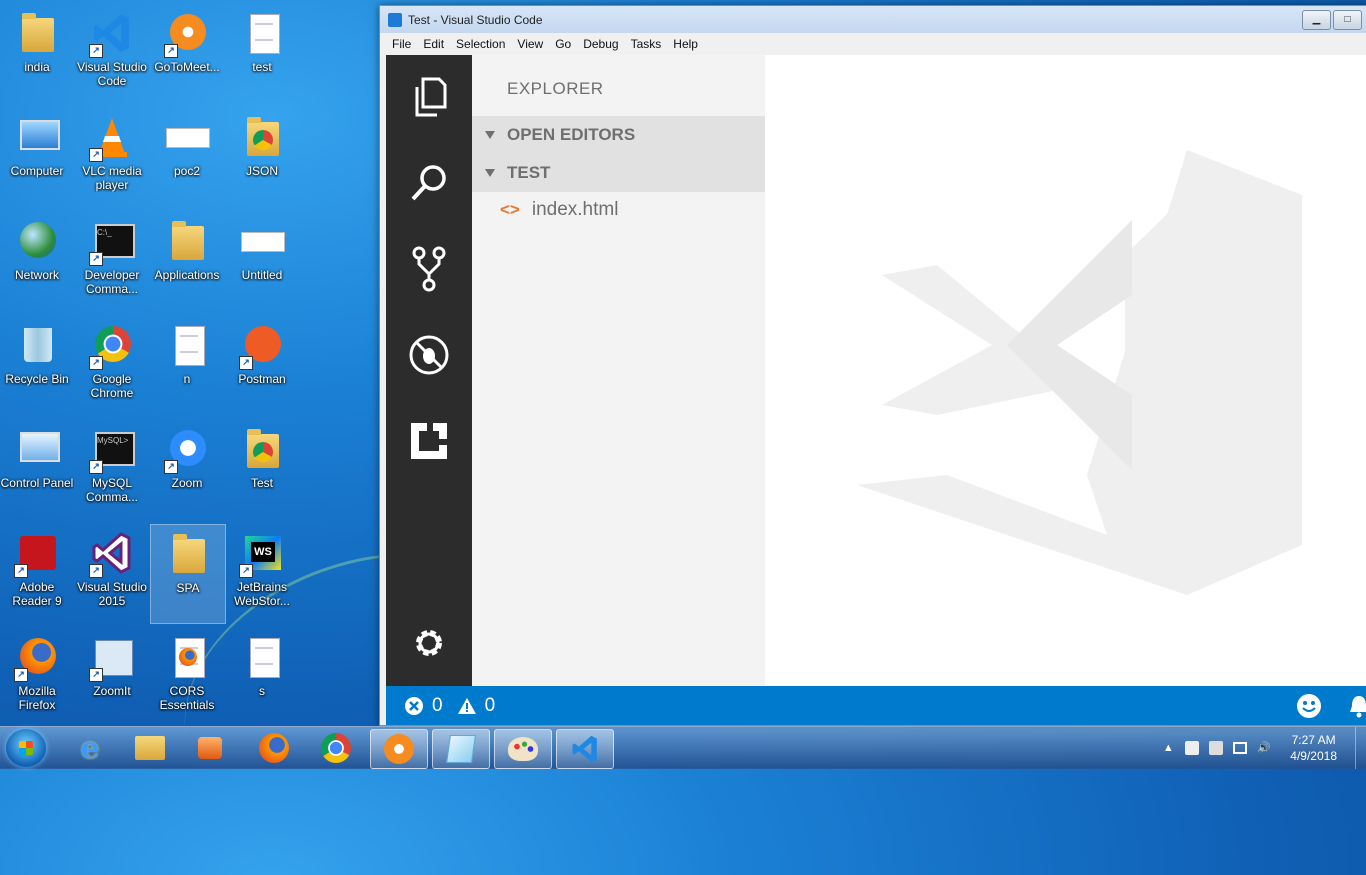  Describe the element at coordinates (187, 657) in the screenshot. I see `firefox-document-icon` at that location.